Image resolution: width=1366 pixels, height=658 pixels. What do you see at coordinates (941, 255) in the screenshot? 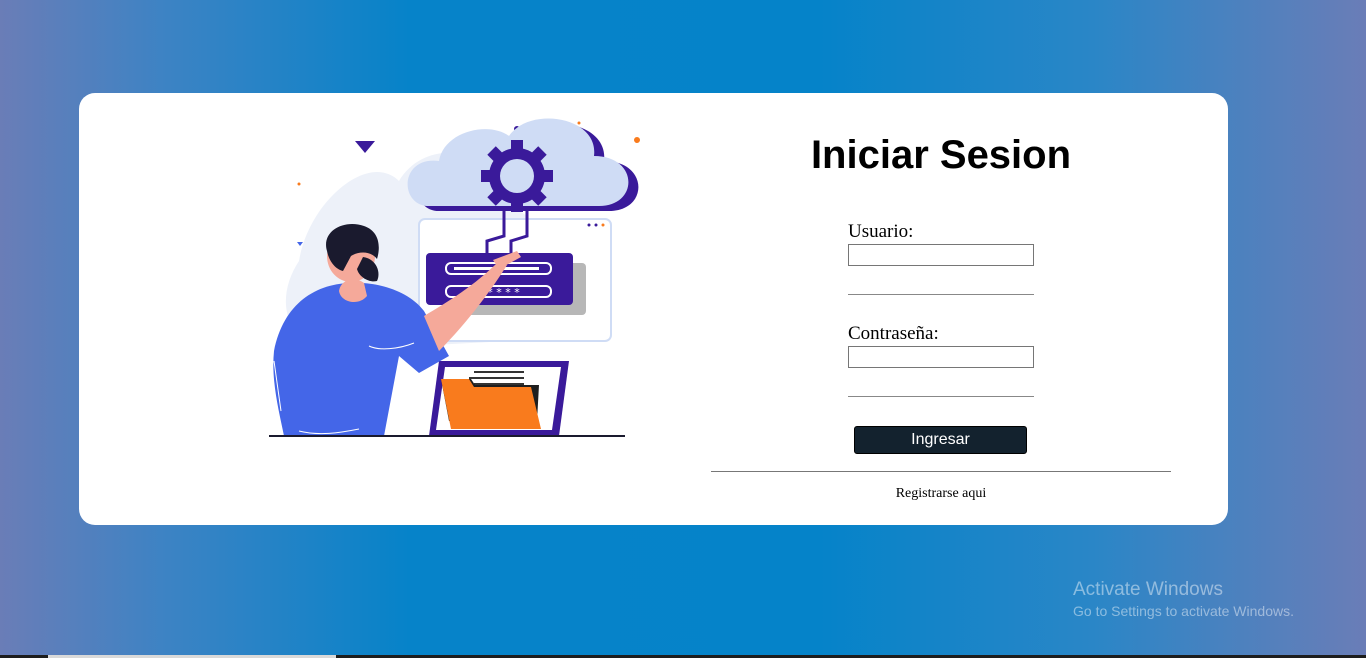
I see `username-input` at bounding box center [941, 255].